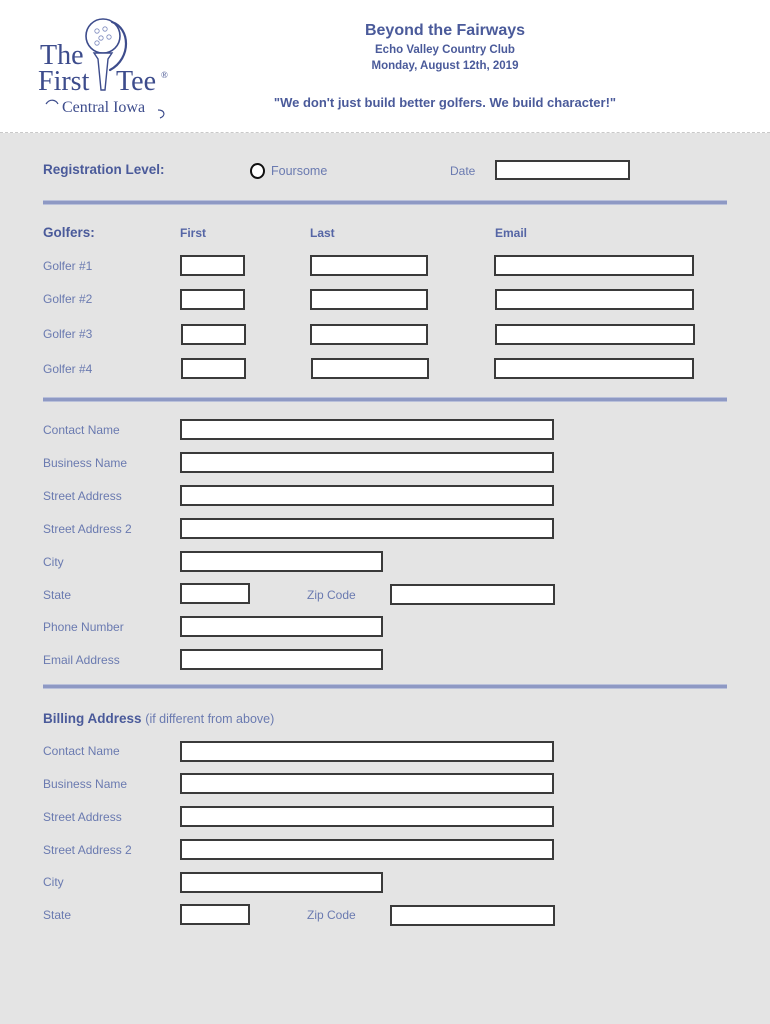  What do you see at coordinates (82, 496) in the screenshot?
I see `contact-street-address-label: Street Address` at bounding box center [82, 496].